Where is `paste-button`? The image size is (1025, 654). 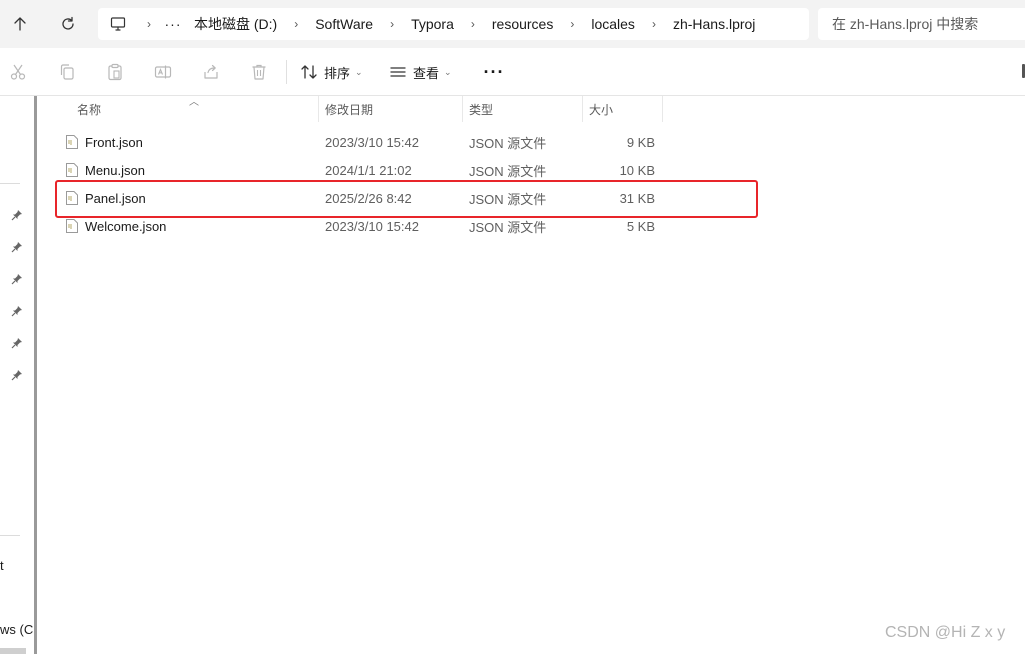
paste-button is located at coordinates (115, 72).